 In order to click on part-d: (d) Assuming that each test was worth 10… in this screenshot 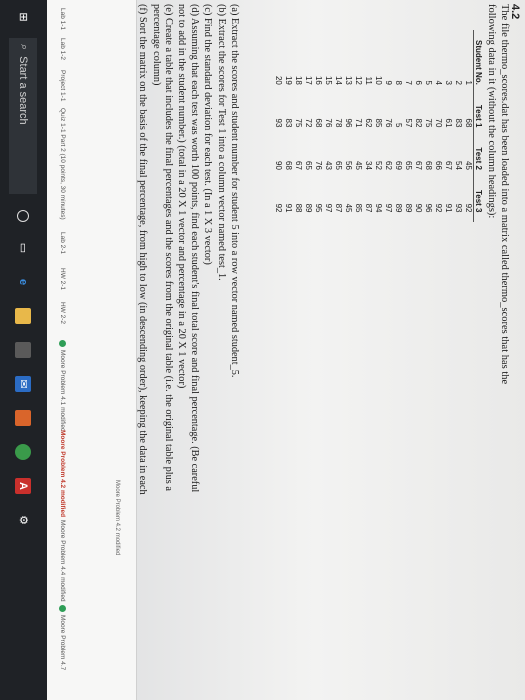, I will do `click(188, 248)`.